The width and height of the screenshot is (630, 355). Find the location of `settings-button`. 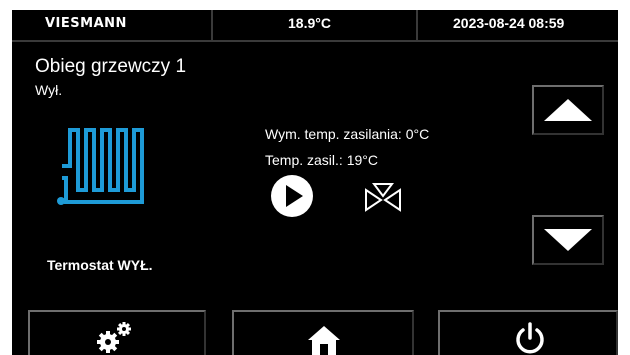

settings-button is located at coordinates (117, 332).